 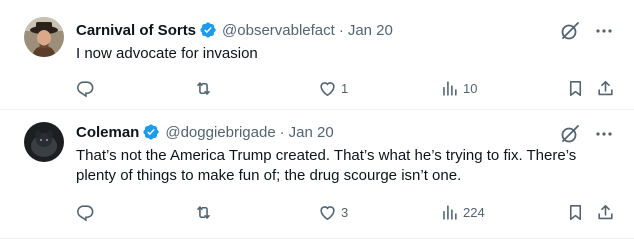 I want to click on tweet-header: Coleman @doggiebrigade · Jan 20, so click(x=205, y=132).